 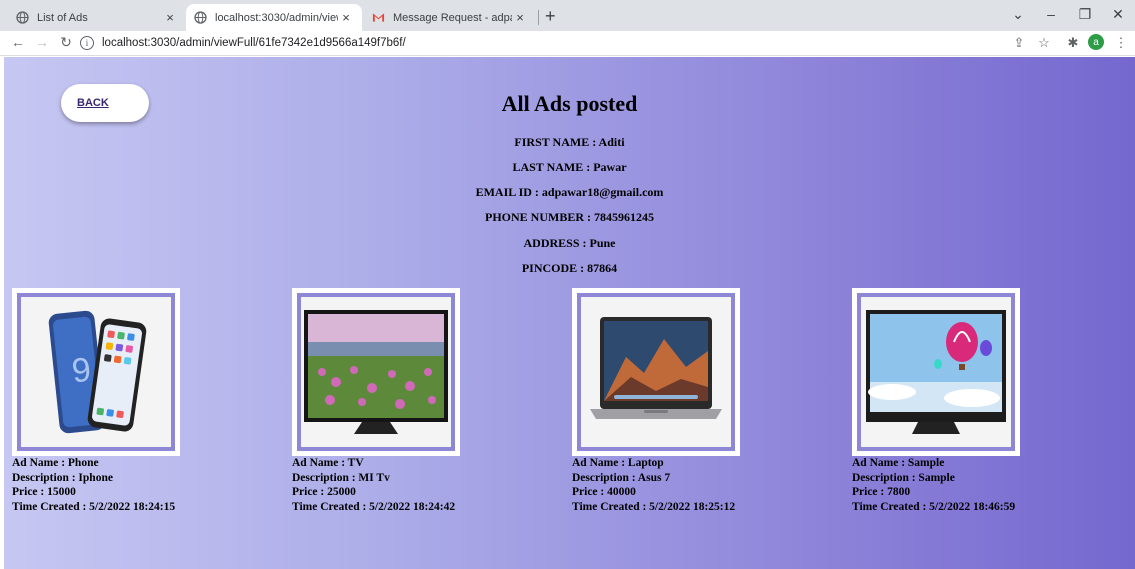 What do you see at coordinates (97, 17) in the screenshot?
I see `tab-list-of-ads: List of Ads ×` at bounding box center [97, 17].